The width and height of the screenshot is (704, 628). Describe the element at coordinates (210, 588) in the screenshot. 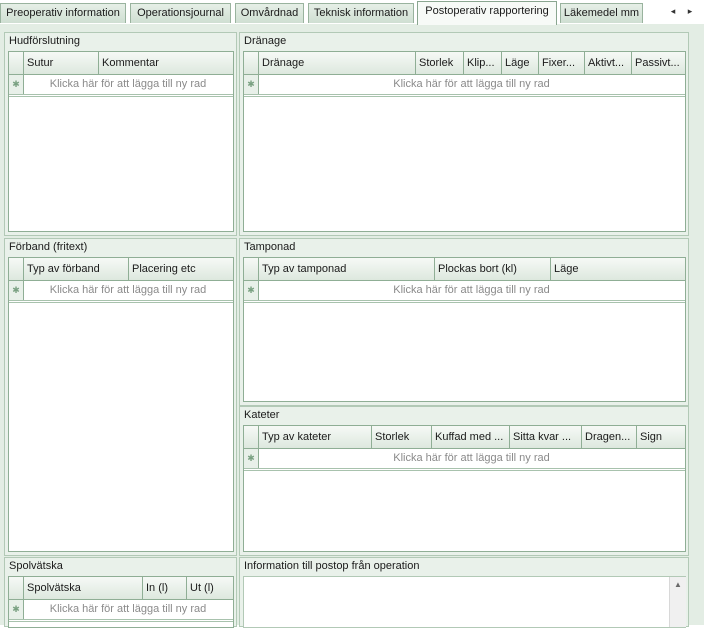

I see `column-header-ut: Ut (l)` at that location.